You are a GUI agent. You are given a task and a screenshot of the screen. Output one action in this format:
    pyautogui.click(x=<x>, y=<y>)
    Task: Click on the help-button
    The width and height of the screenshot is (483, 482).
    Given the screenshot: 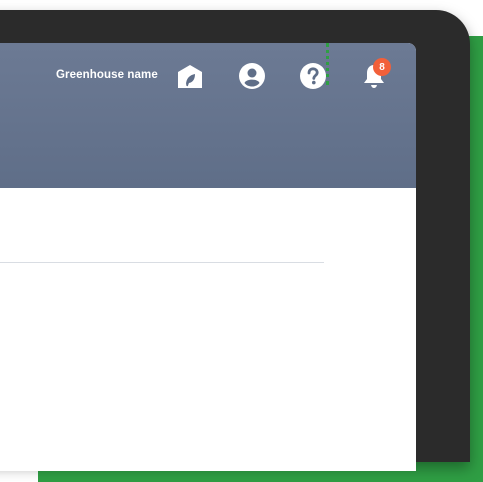 What is the action you would take?
    pyautogui.click(x=313, y=76)
    